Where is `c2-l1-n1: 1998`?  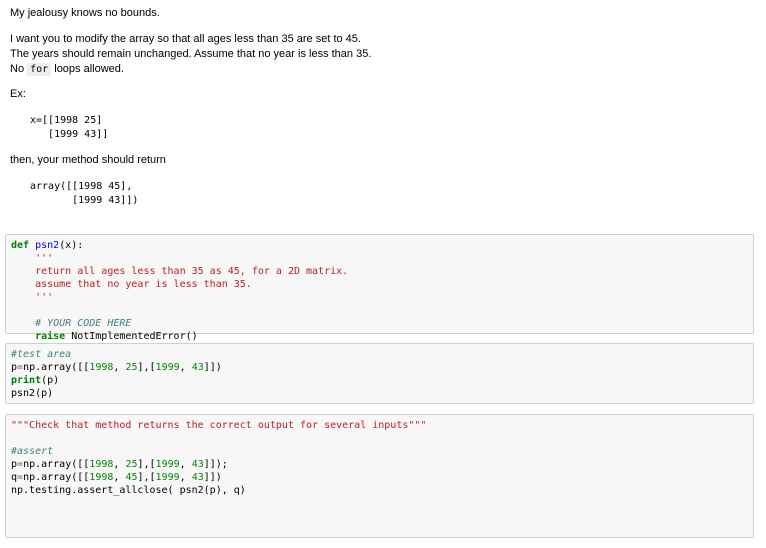
c2-l1-n1: 1998 is located at coordinates (101, 367).